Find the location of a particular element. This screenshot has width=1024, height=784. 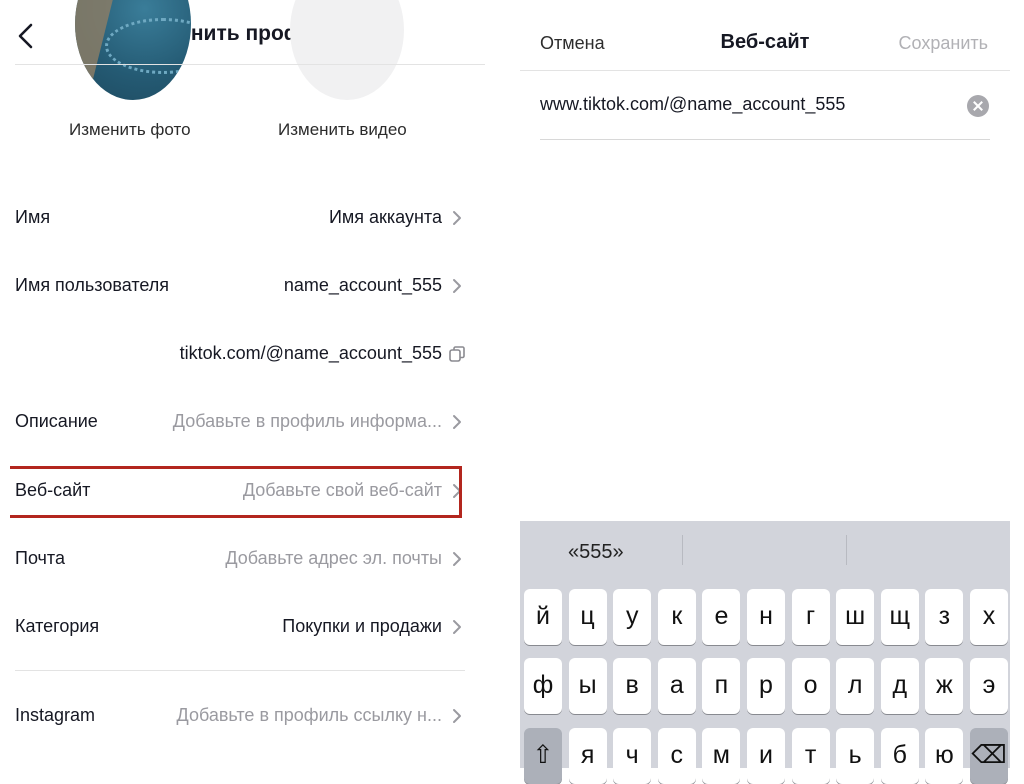

key-row3-8: б is located at coordinates (899, 756).